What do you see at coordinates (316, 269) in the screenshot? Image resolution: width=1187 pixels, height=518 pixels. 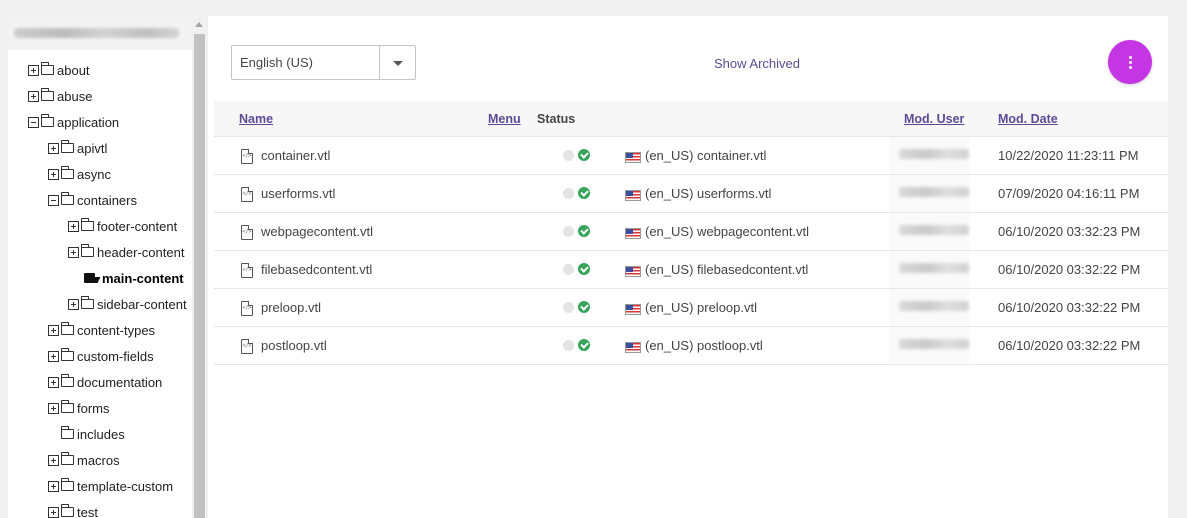 I see `file-name: filebasedcontent.vtl` at bounding box center [316, 269].